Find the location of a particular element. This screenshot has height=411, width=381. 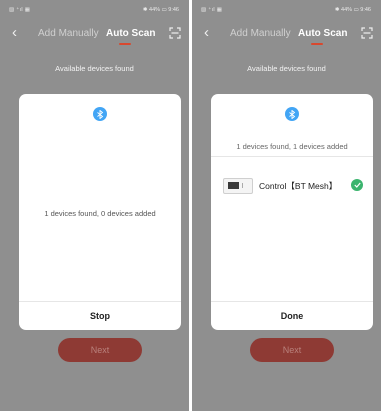

scan-status-text: 1 devices found, 0 devices added is located at coordinates (100, 213).